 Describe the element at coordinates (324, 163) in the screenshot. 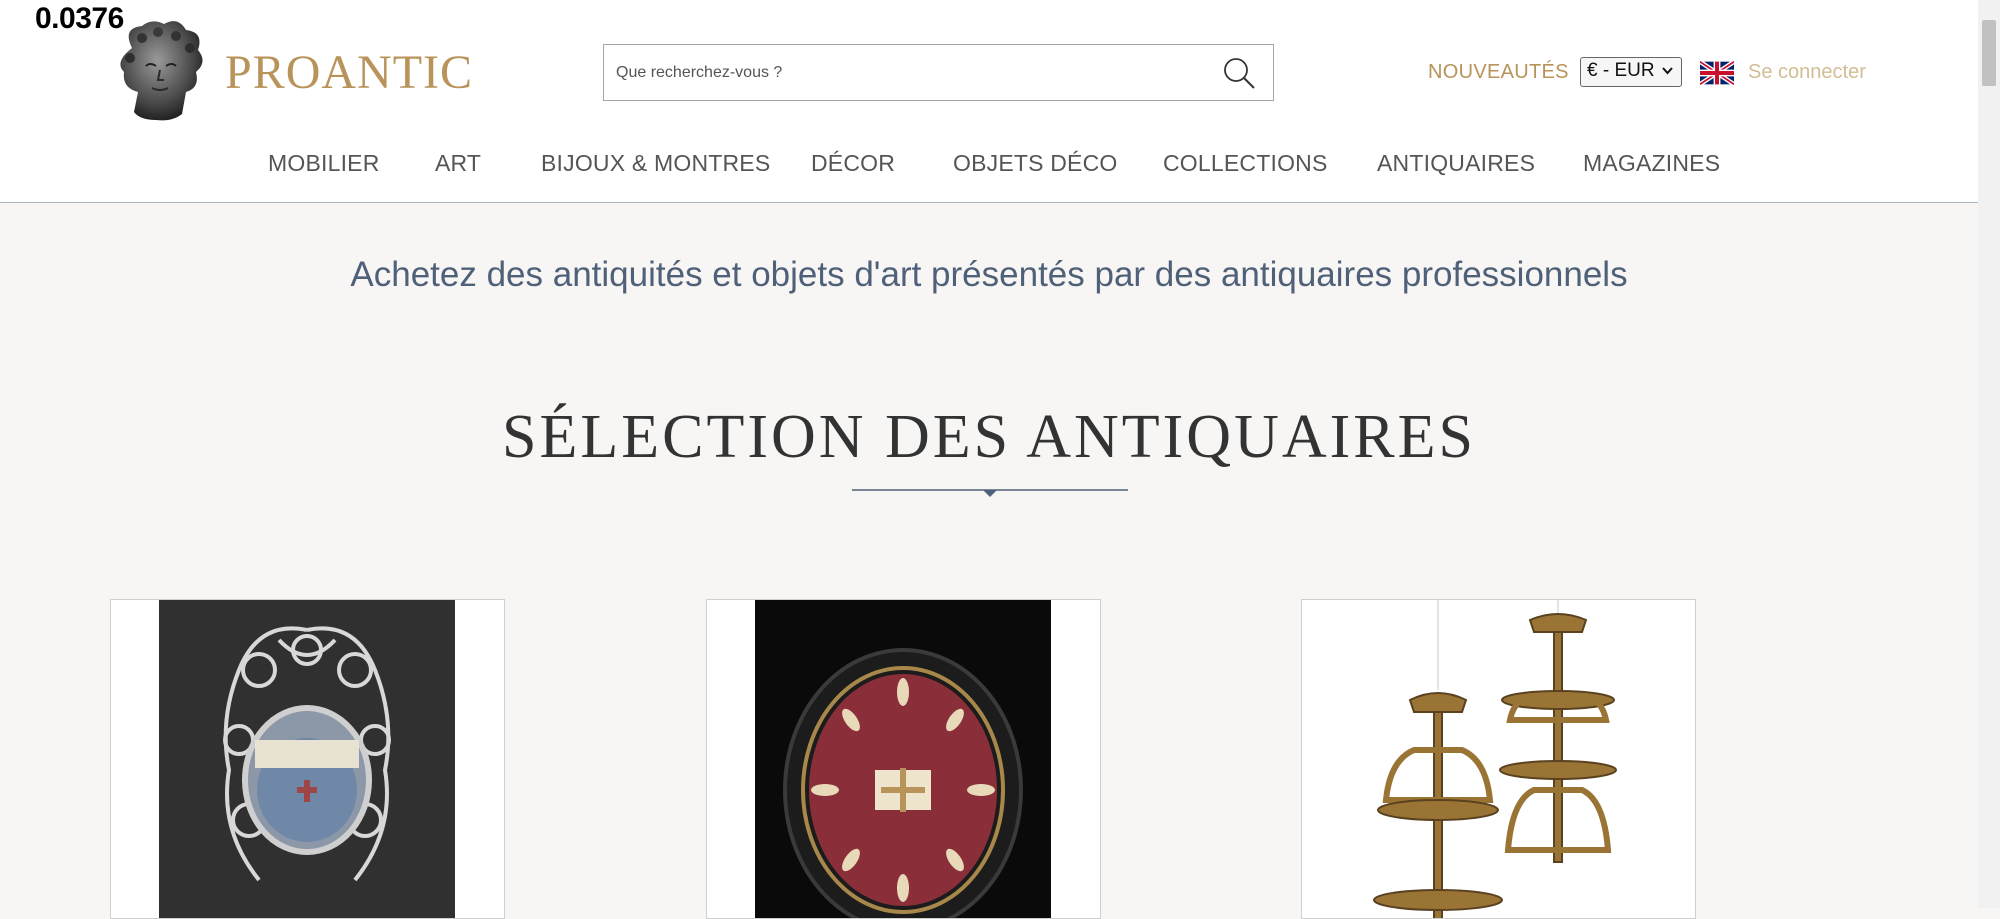

I see `nav-item-mobilier: MOBILIER` at that location.